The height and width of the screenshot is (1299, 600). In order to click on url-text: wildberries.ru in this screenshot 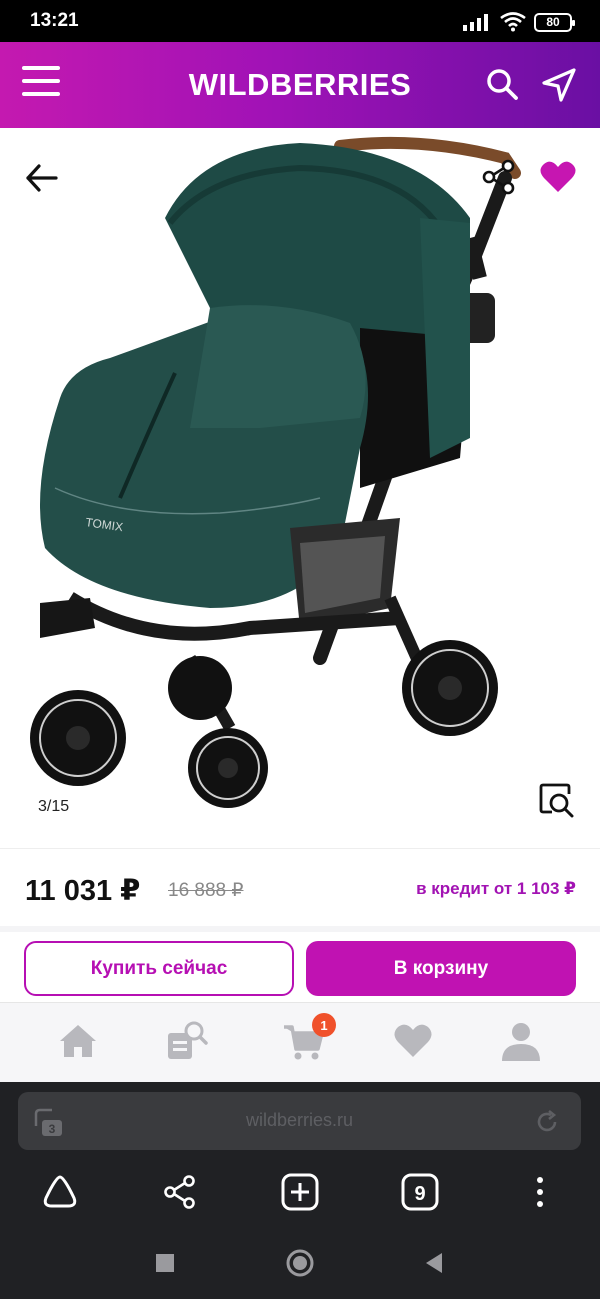, I will do `click(299, 1120)`.